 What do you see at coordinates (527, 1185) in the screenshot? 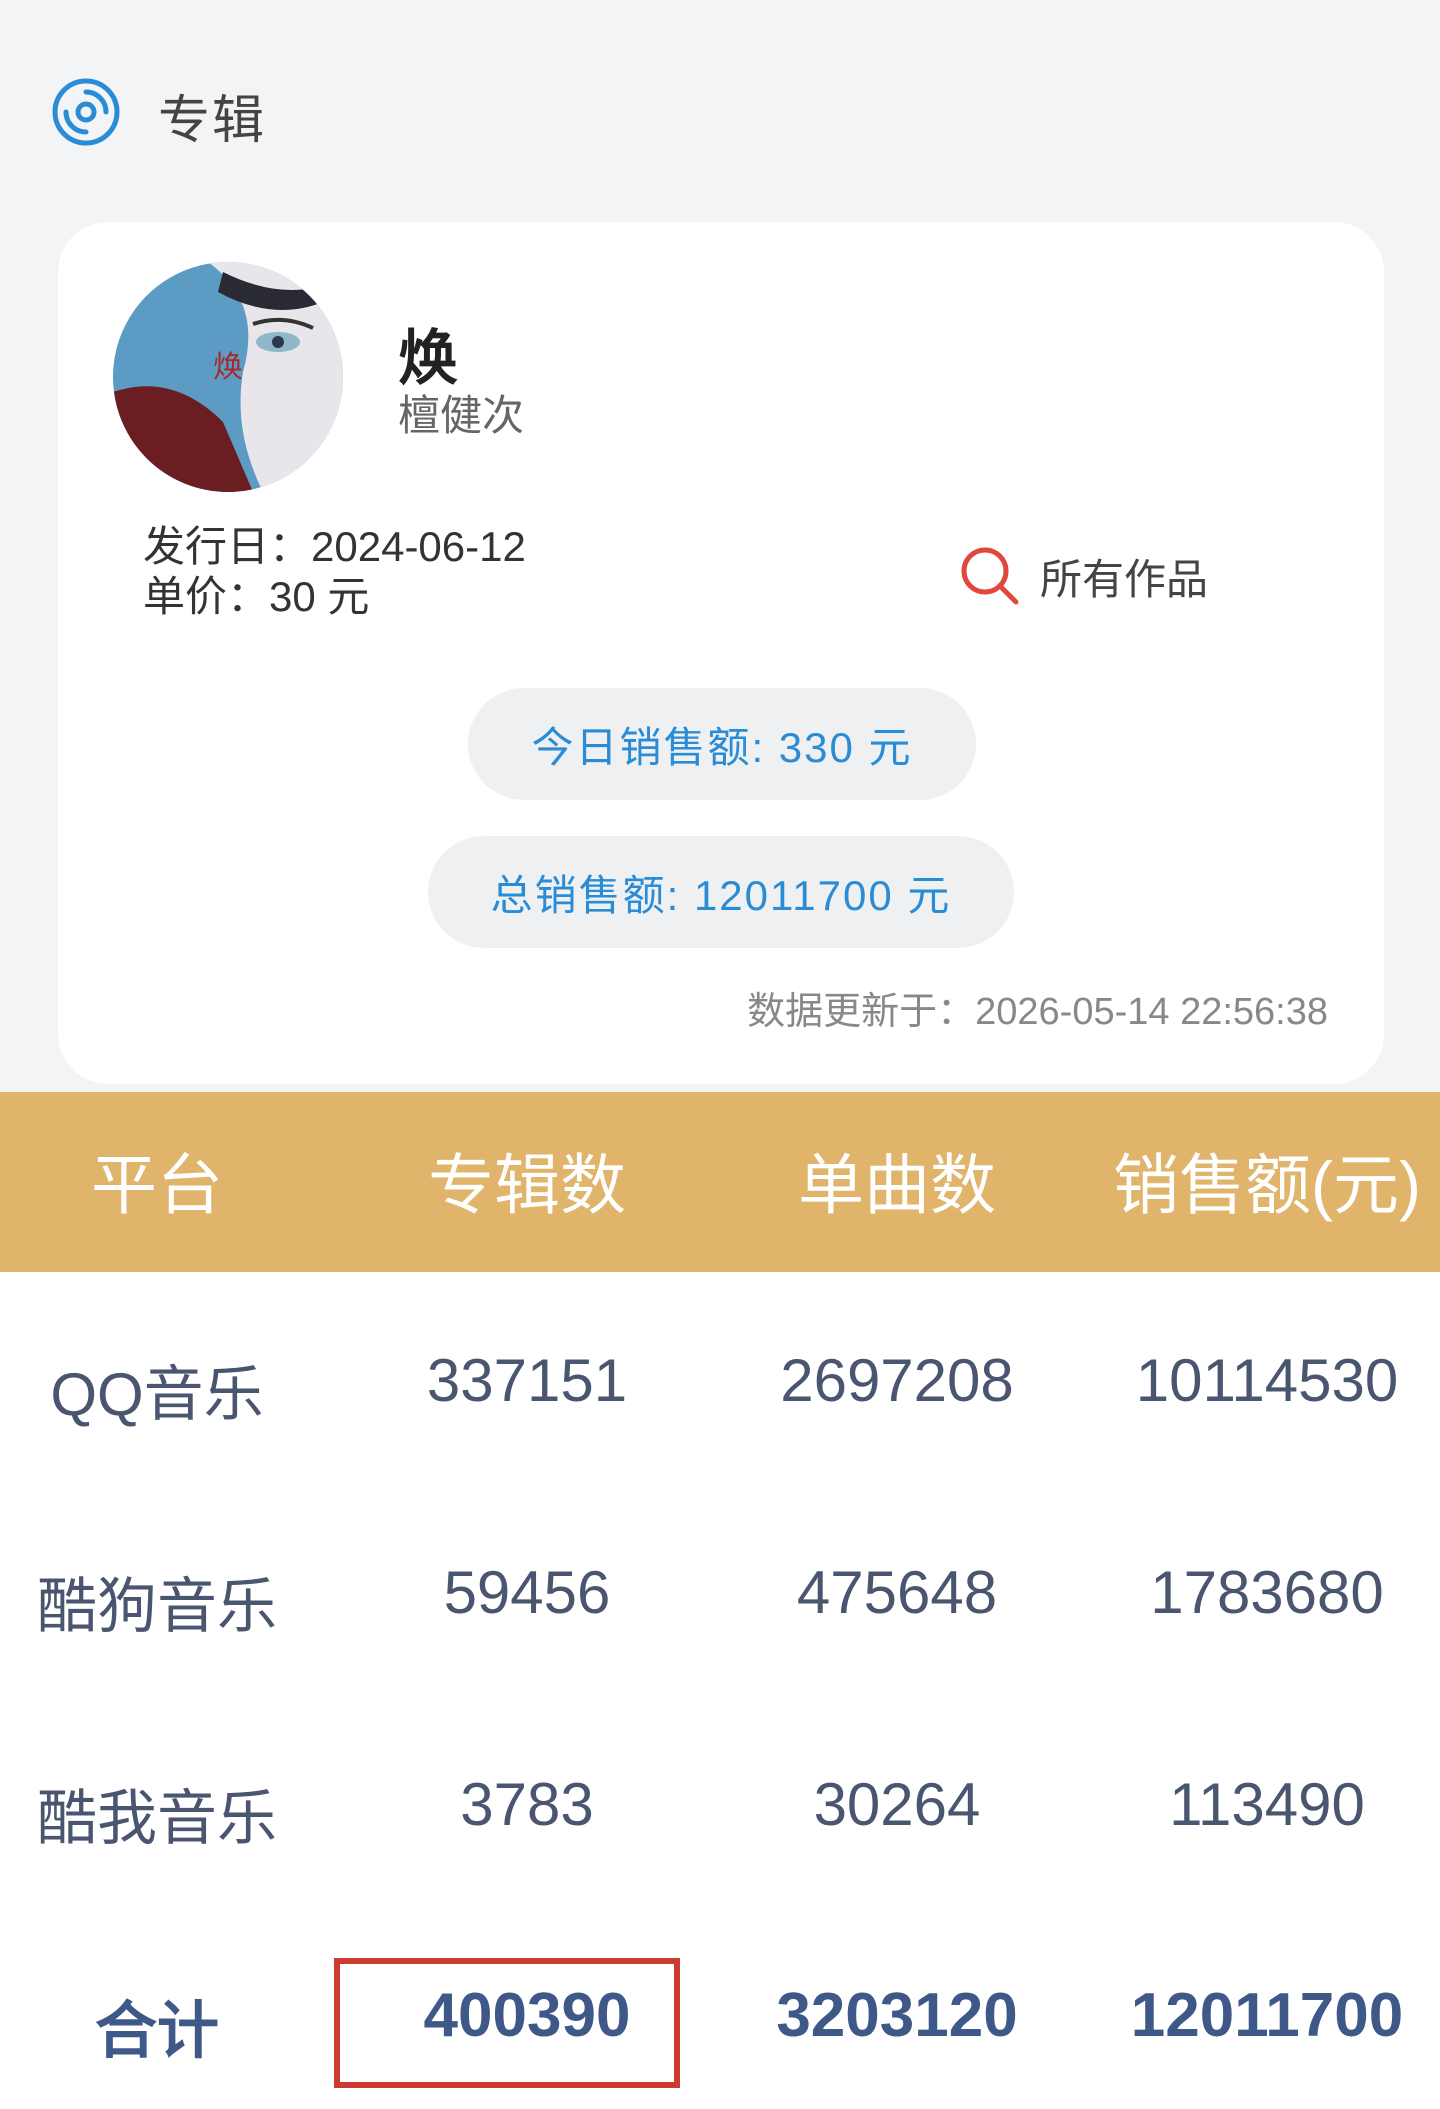
I see `column-header-albums: 专辑数` at bounding box center [527, 1185].